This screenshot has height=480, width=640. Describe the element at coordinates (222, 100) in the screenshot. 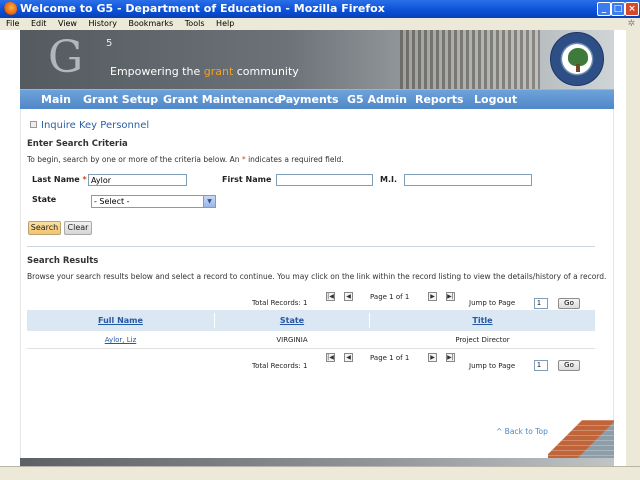

I see `nav-grant-maintenance: Grant Maintenance` at that location.